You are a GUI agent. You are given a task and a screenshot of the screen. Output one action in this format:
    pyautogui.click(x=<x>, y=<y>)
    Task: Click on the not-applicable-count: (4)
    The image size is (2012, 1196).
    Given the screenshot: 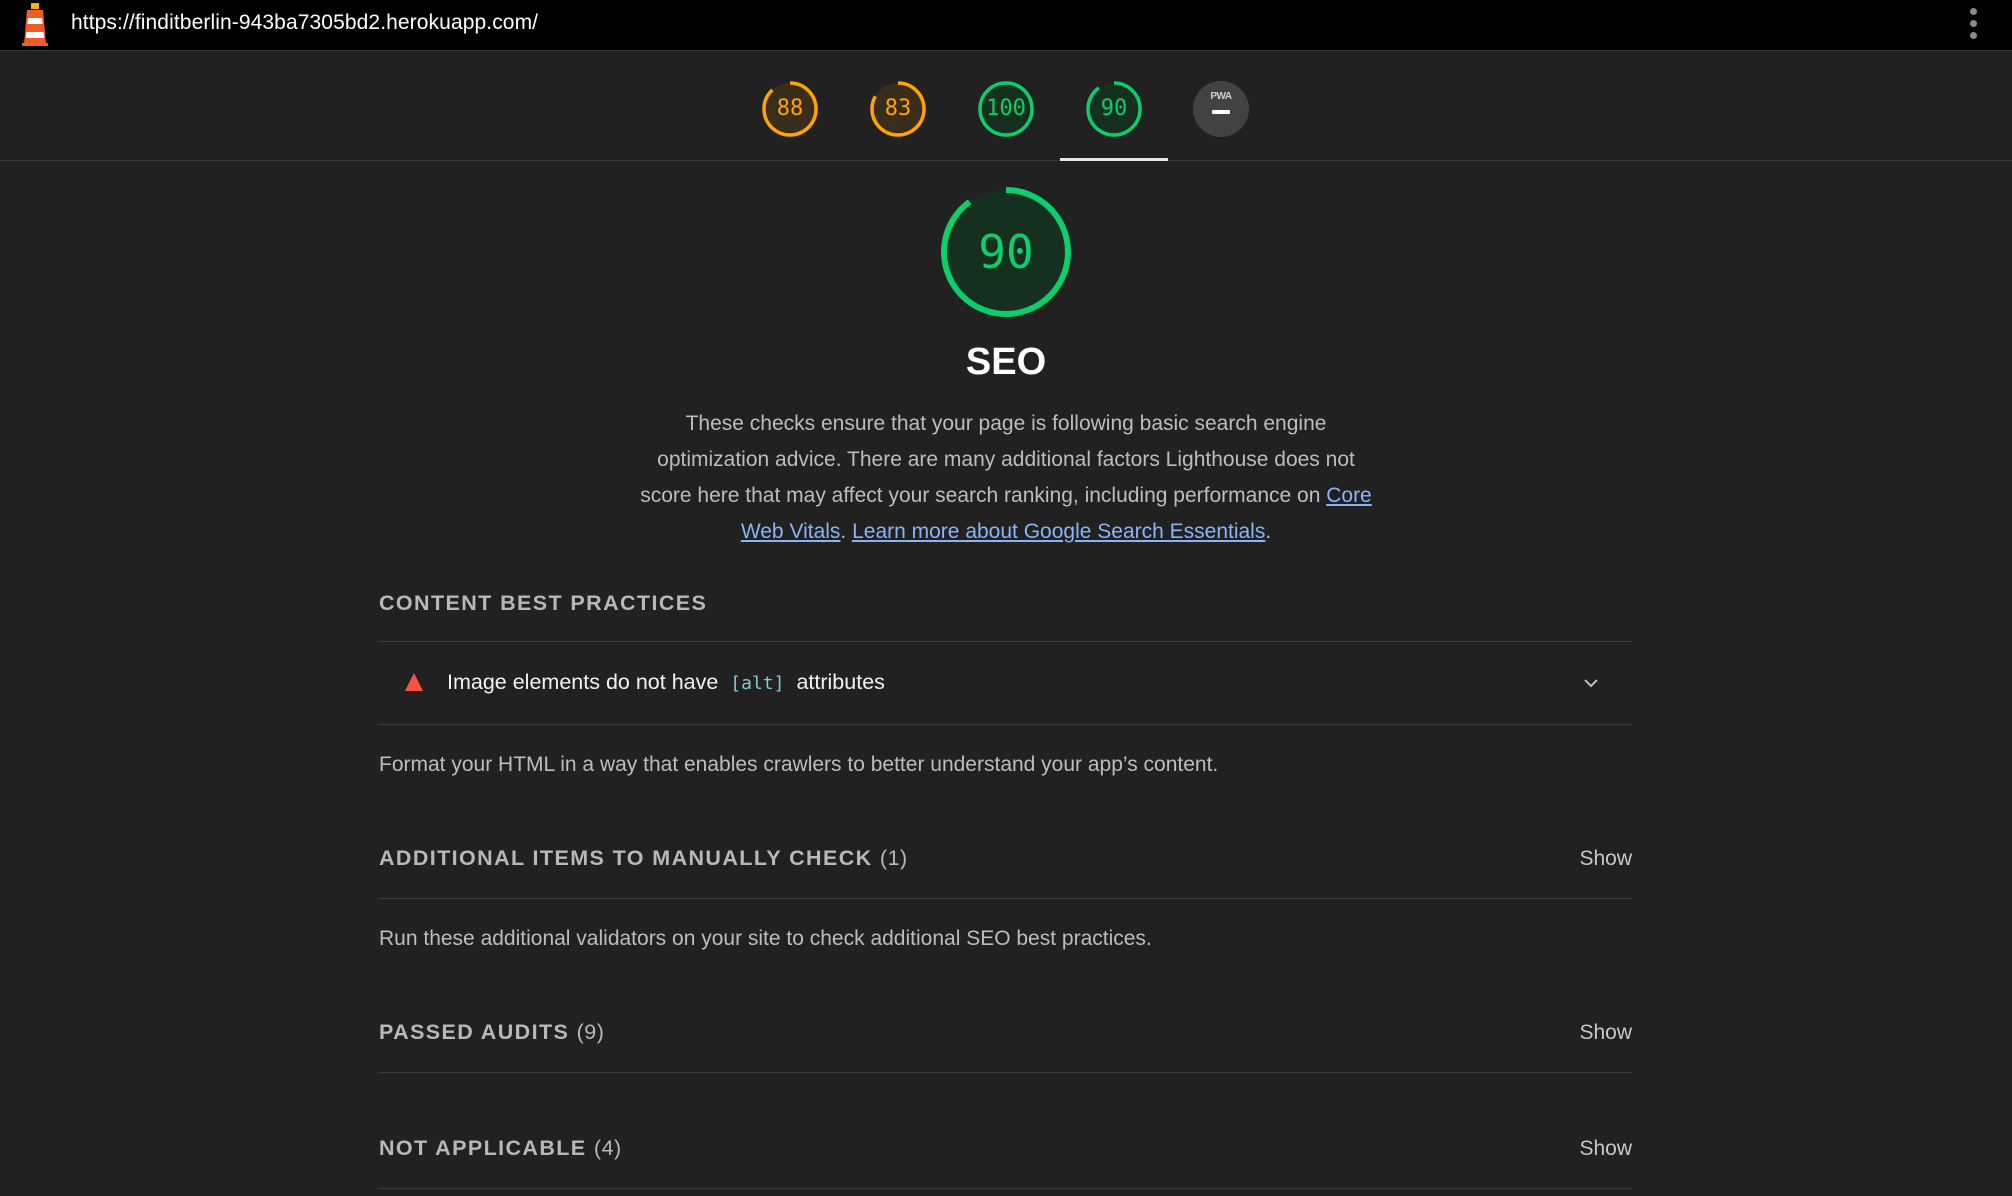 What is the action you would take?
    pyautogui.click(x=607, y=1148)
    